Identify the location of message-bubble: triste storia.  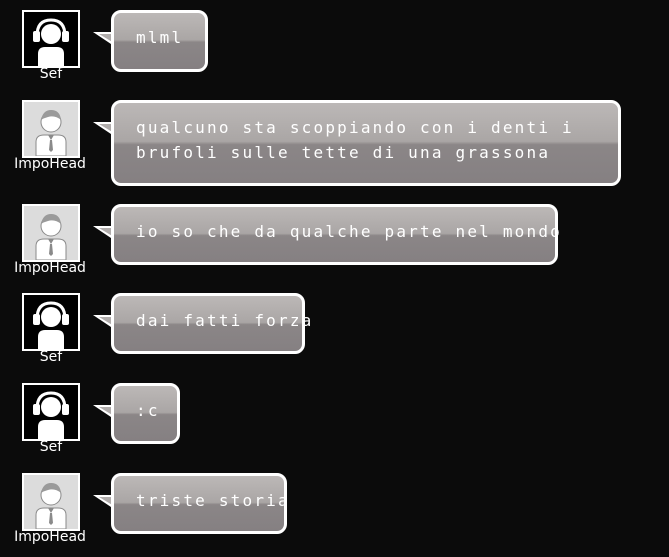
(200, 503).